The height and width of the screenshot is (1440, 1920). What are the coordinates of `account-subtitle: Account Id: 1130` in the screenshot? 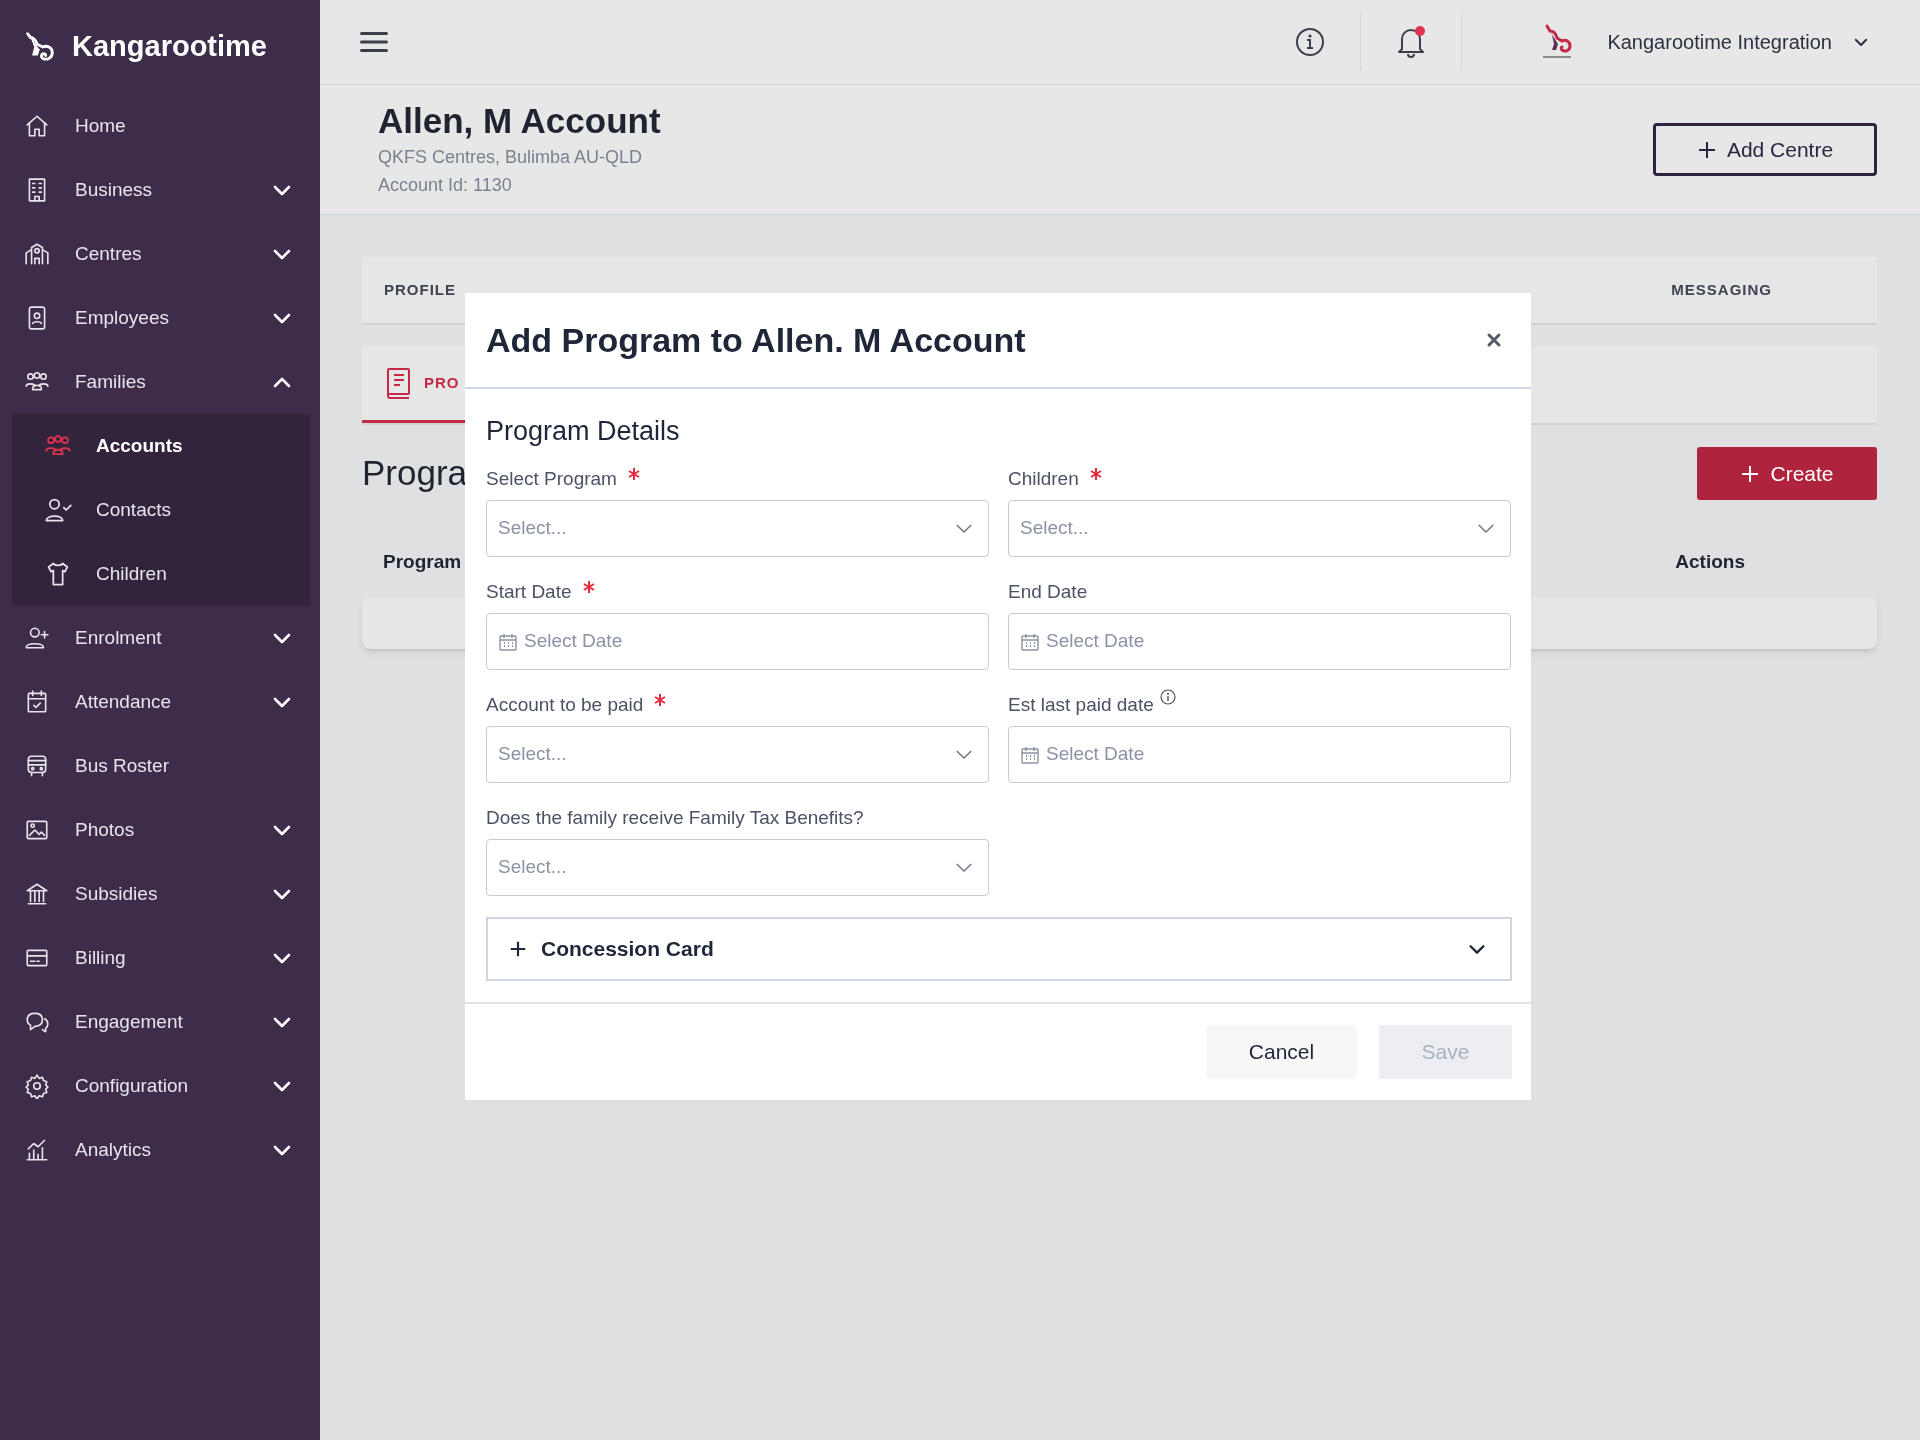 It's located at (445, 185).